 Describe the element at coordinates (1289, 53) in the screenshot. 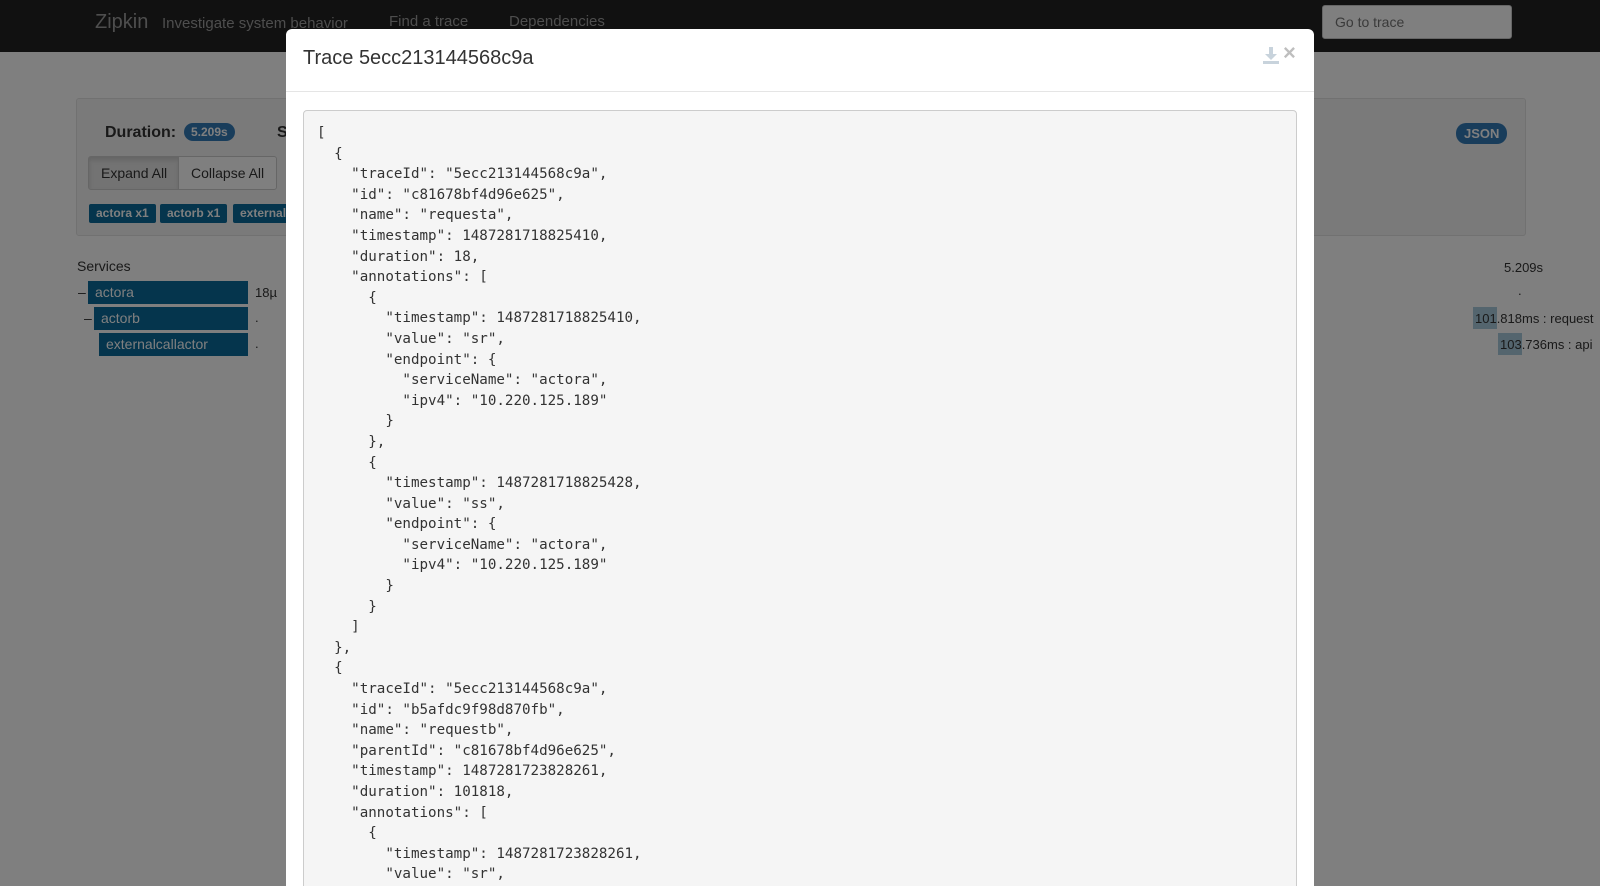

I see `close-icon: ×` at that location.